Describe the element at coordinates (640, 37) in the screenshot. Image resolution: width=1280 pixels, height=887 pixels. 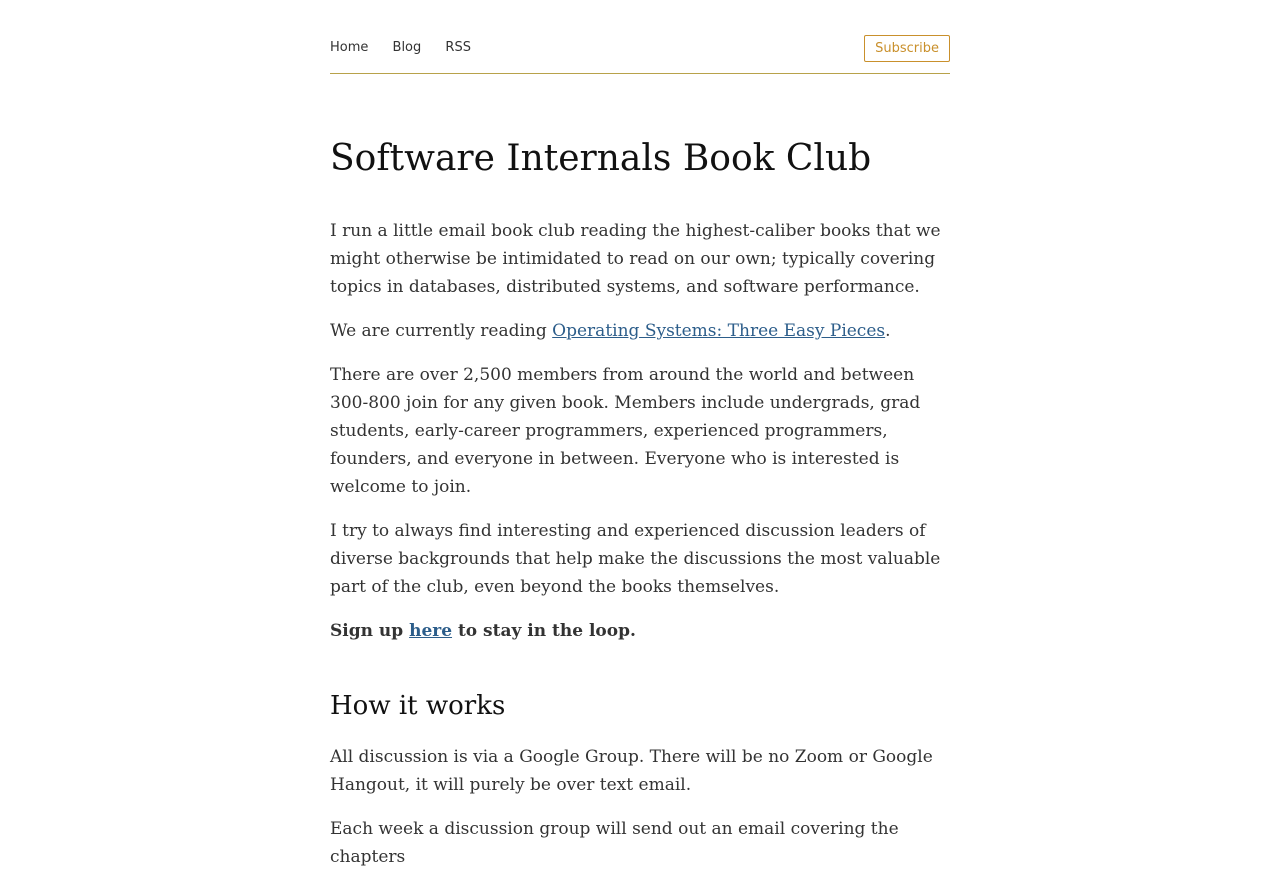
I see `top-navigation: Home Blog RSS Subscribe` at that location.